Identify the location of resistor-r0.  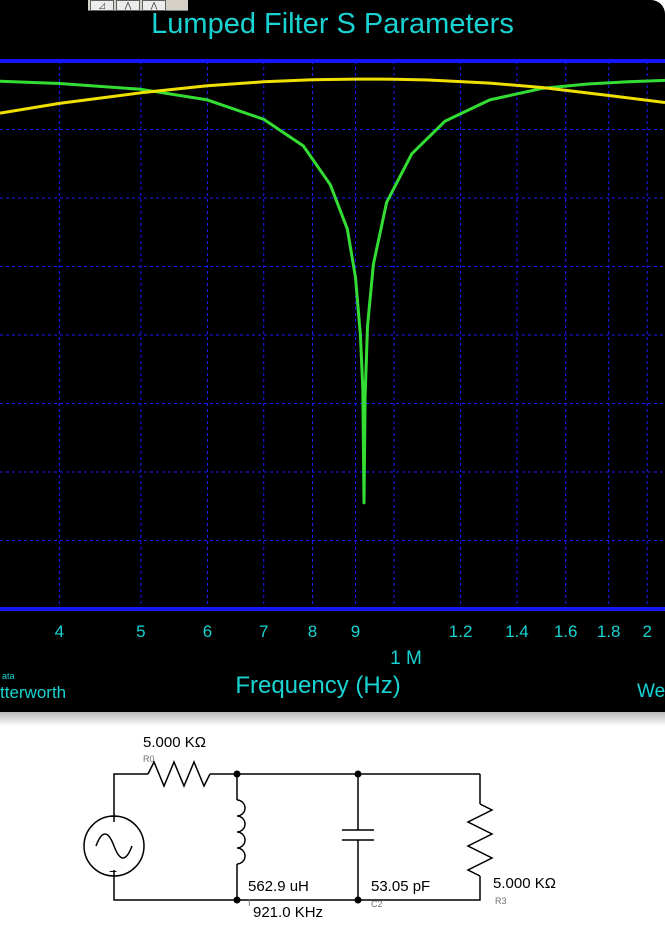
(179, 774).